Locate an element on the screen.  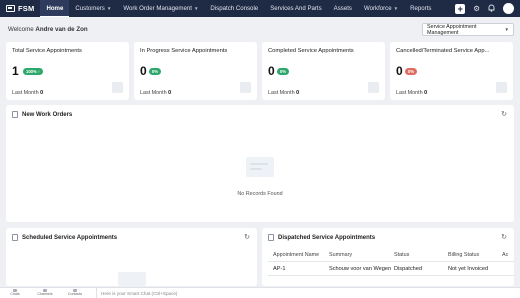
panel-header: Dispatched Service Appointments is located at coordinates (321, 237).